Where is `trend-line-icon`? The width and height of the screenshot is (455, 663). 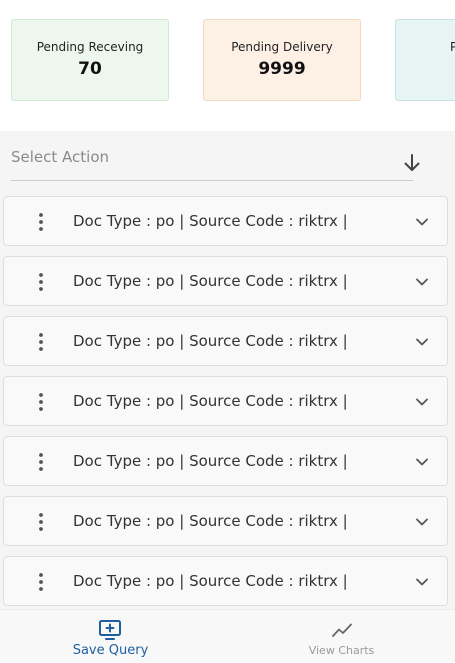
trend-line-icon is located at coordinates (342, 630).